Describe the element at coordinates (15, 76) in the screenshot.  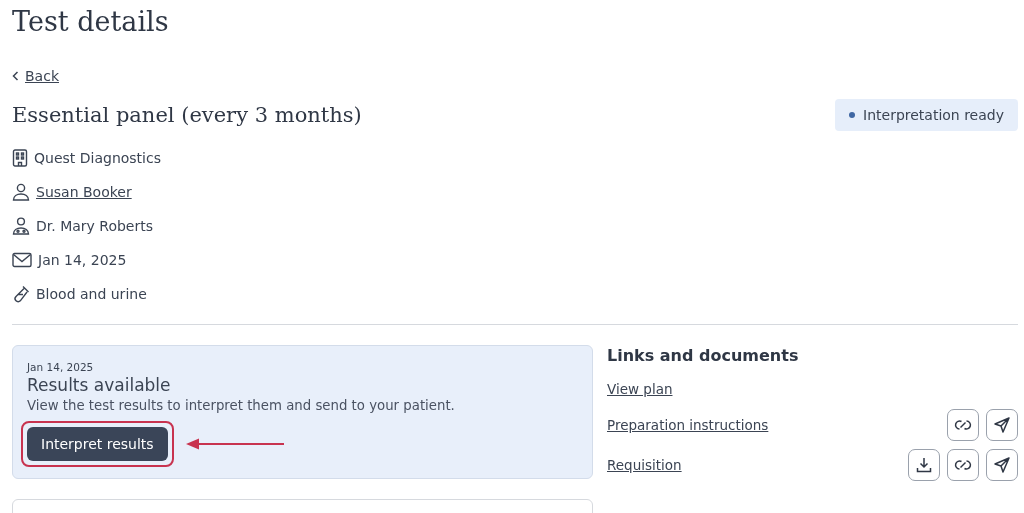
I see `chevron-left-icon` at that location.